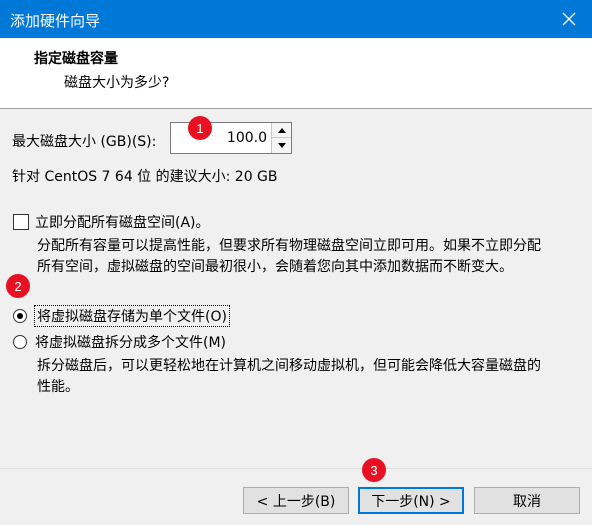  I want to click on next-button: 下一步(N) >, so click(411, 500).